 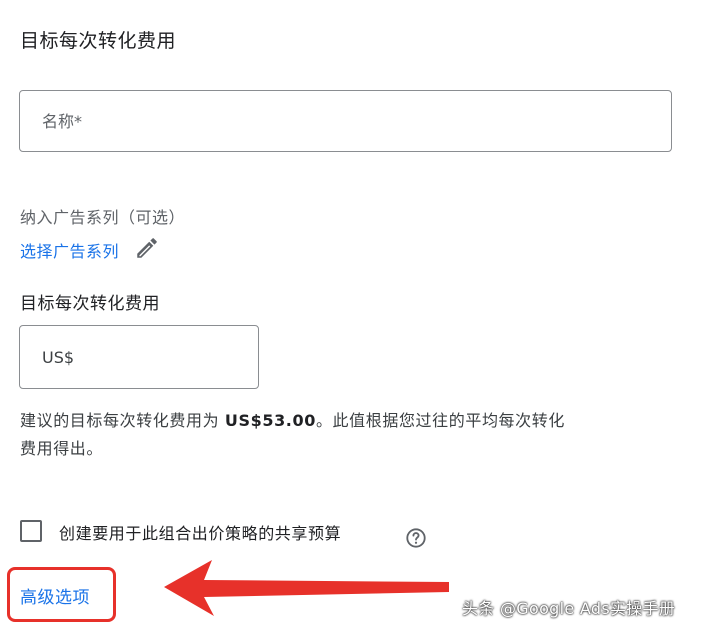 I want to click on campaign-label: 纳入广告系列（可选）, so click(x=103, y=217).